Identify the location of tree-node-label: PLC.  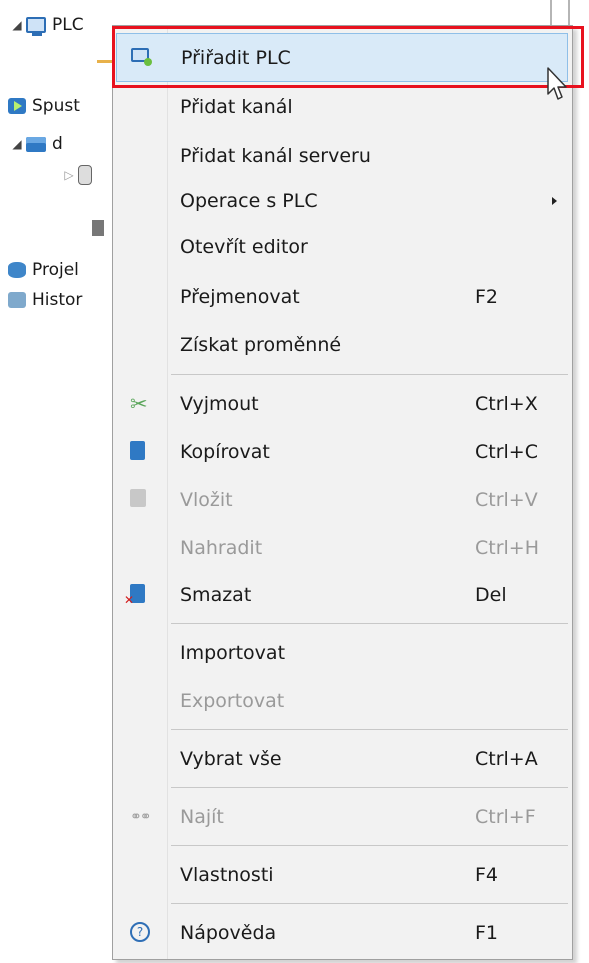
(68, 25).